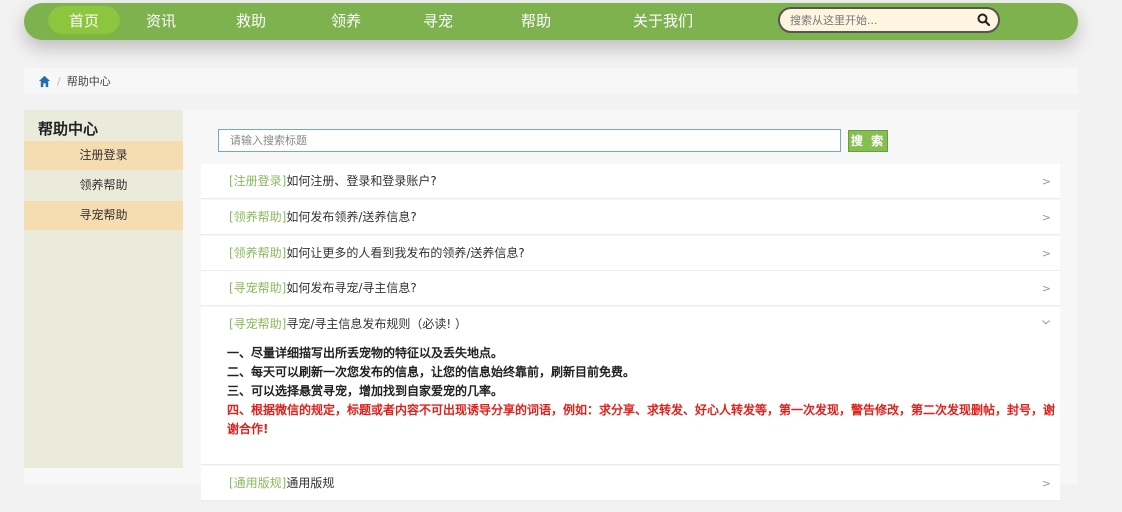 This screenshot has width=1122, height=512. What do you see at coordinates (103, 215) in the screenshot?
I see `sidebar-item-find-pet-help: 寻宠帮助` at bounding box center [103, 215].